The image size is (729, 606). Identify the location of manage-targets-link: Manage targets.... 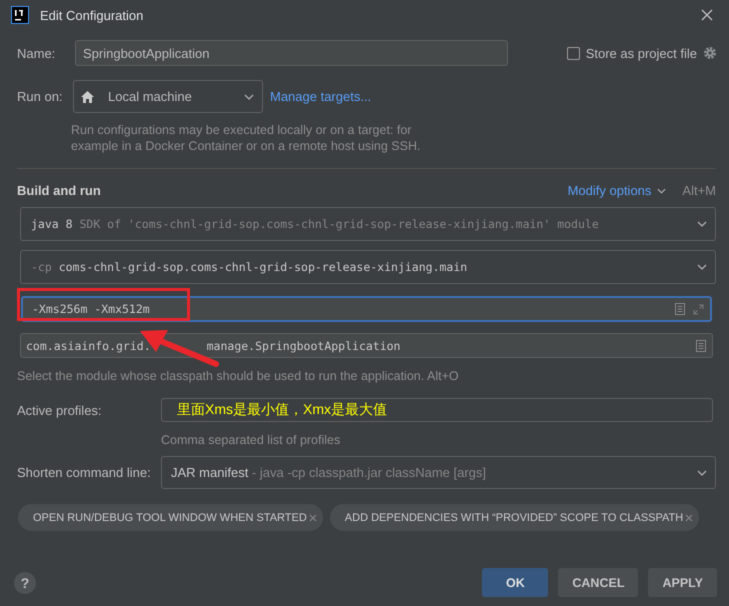
(321, 96).